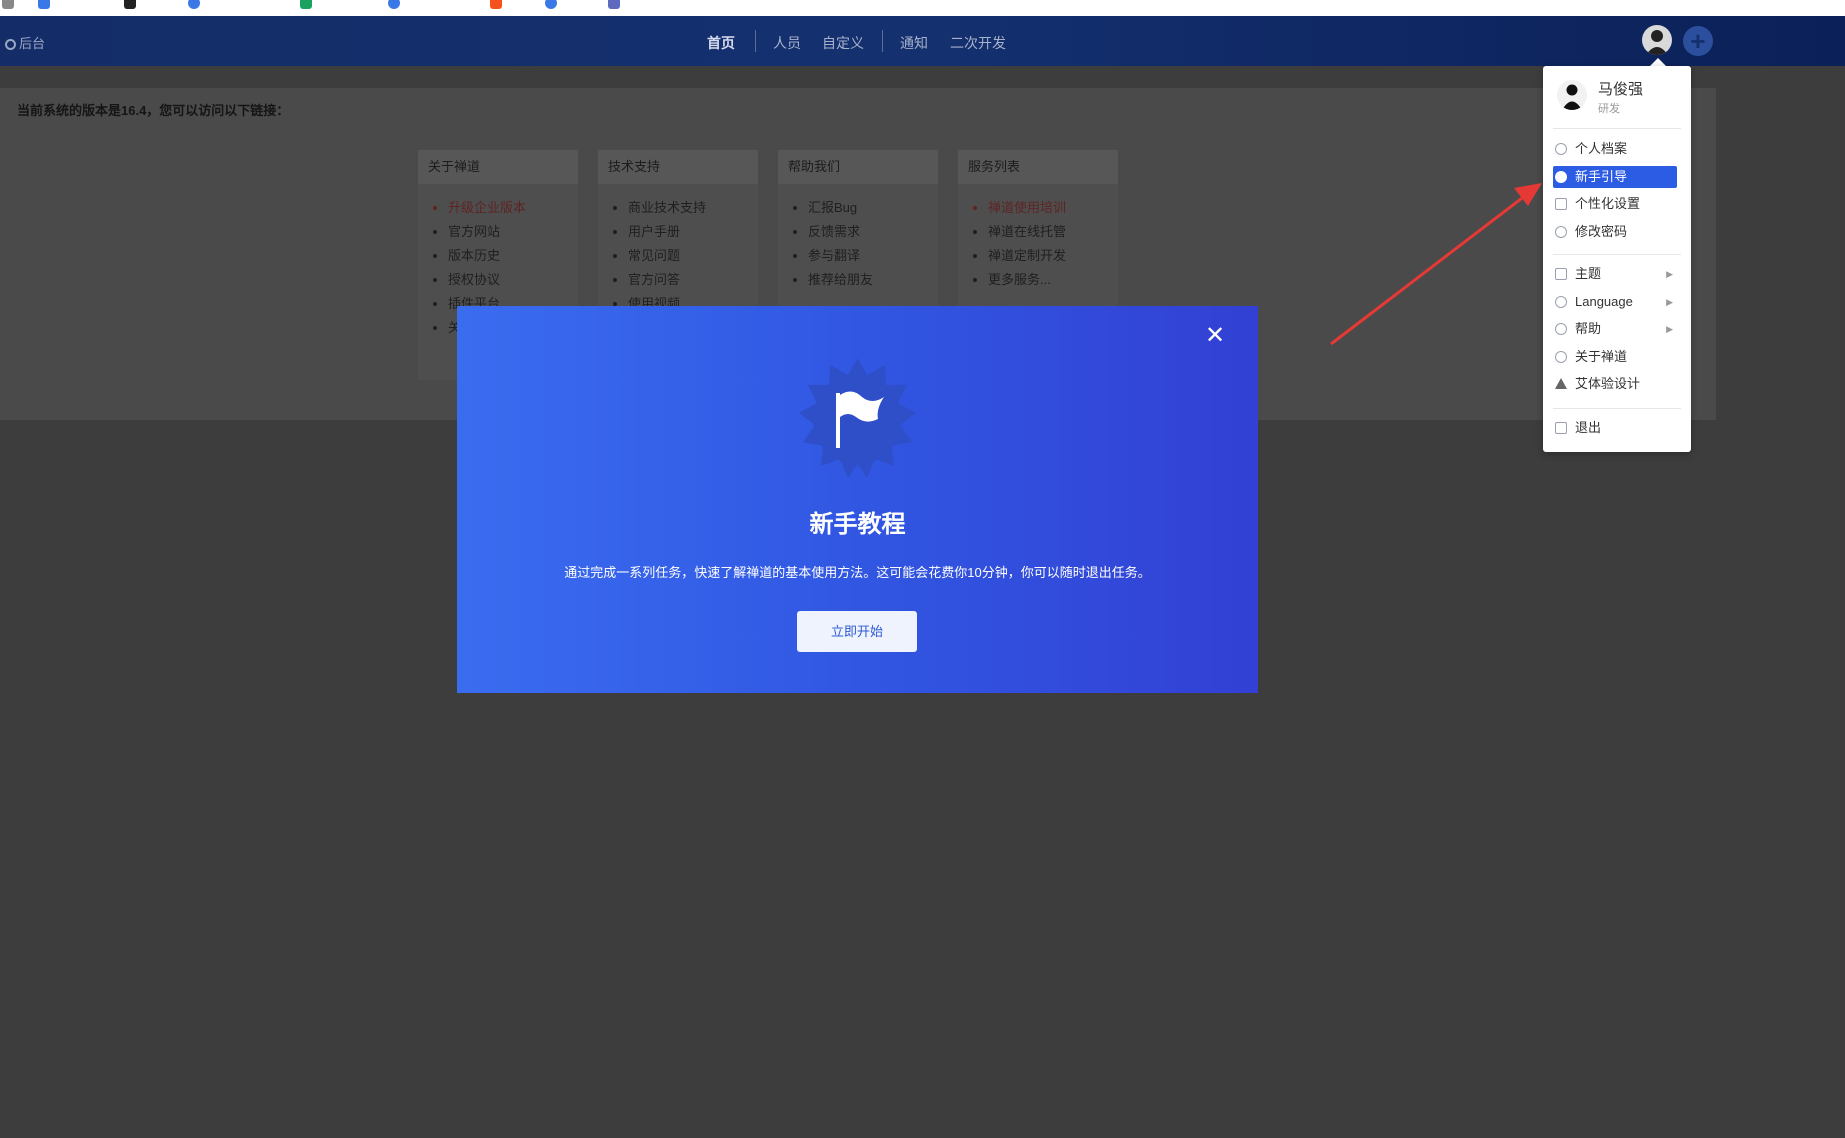  I want to click on list-item: 版本历史, so click(513, 256).